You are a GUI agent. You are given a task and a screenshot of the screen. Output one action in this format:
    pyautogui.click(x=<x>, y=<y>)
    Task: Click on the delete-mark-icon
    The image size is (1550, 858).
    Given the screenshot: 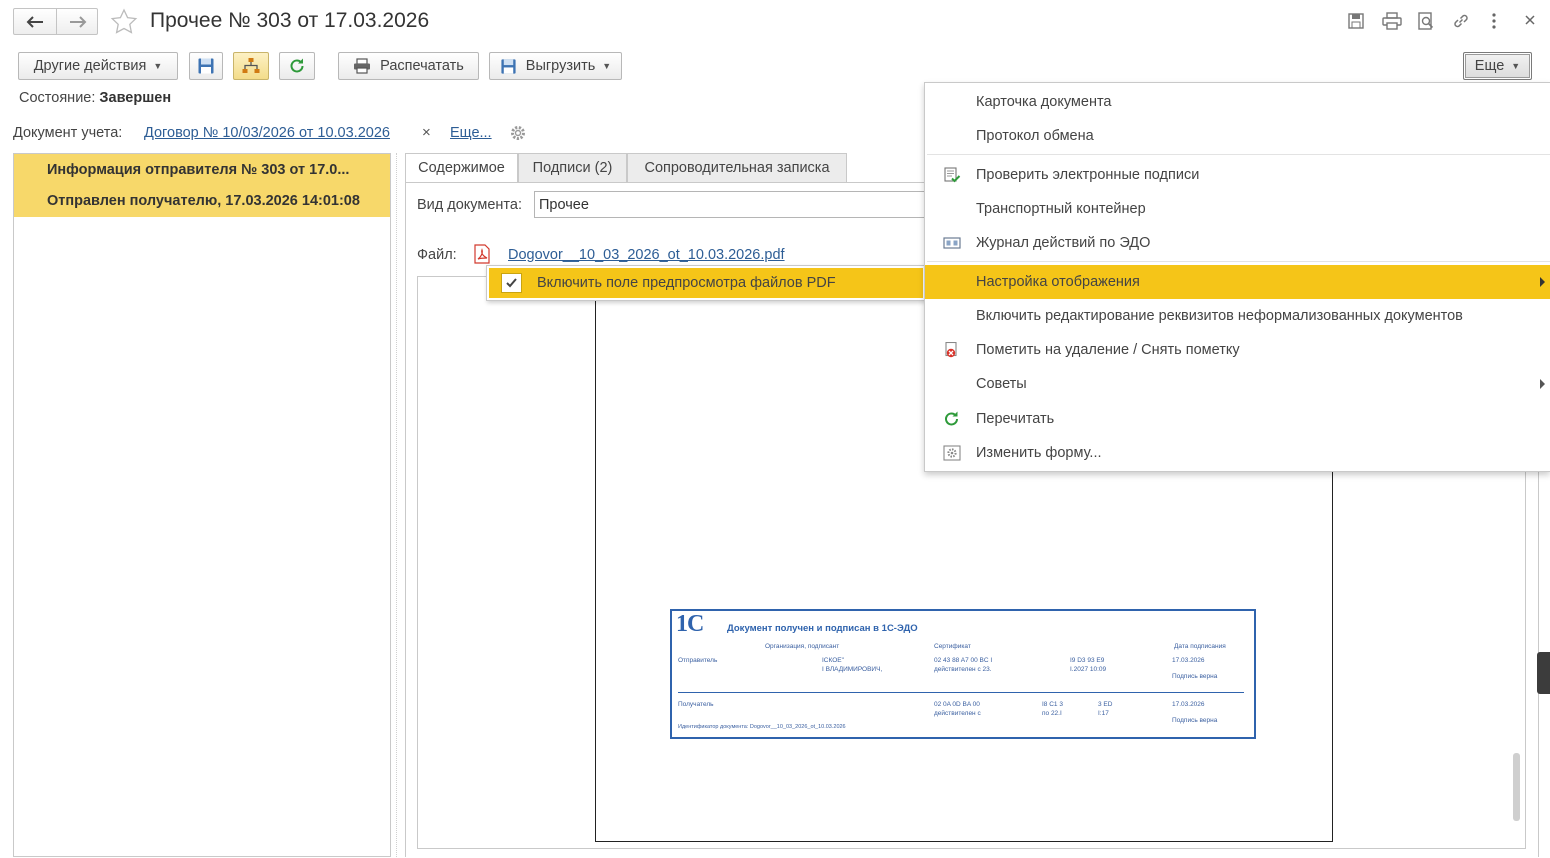 What is the action you would take?
    pyautogui.click(x=951, y=350)
    